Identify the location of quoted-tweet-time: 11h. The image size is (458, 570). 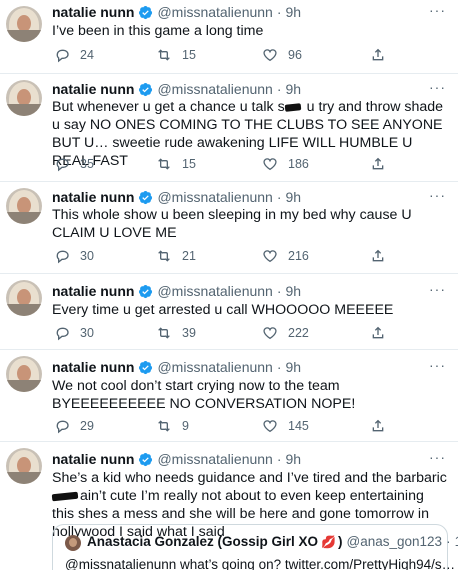
(456, 541).